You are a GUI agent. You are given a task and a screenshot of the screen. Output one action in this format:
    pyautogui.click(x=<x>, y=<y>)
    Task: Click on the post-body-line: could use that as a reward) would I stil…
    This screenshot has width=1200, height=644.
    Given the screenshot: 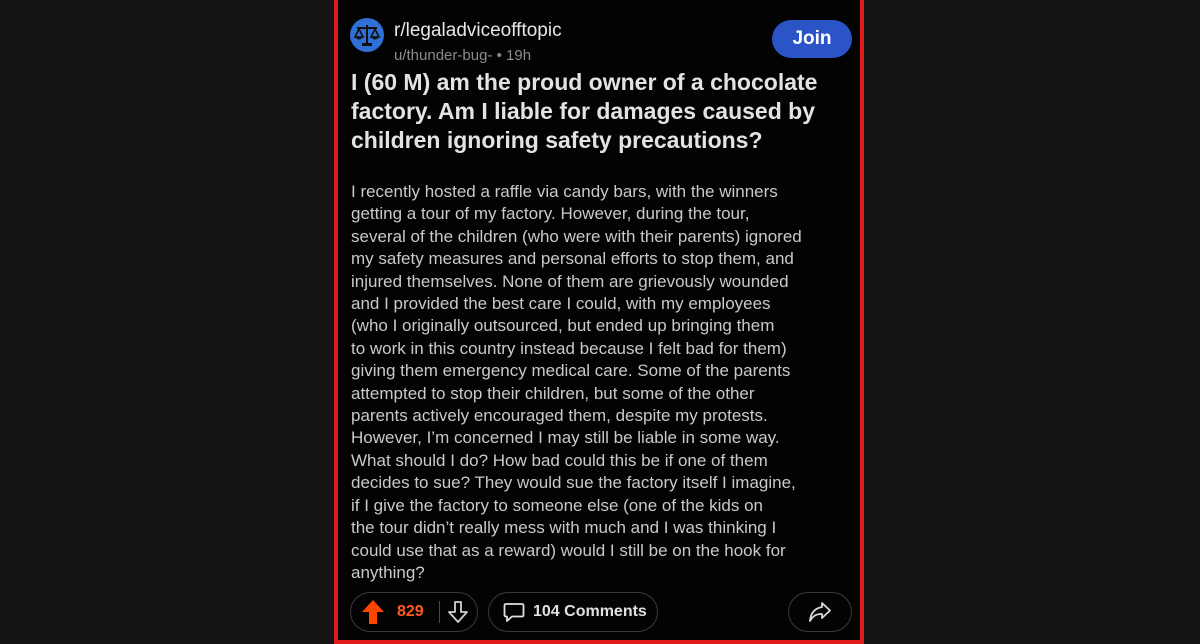 What is the action you would take?
    pyautogui.click(x=568, y=550)
    